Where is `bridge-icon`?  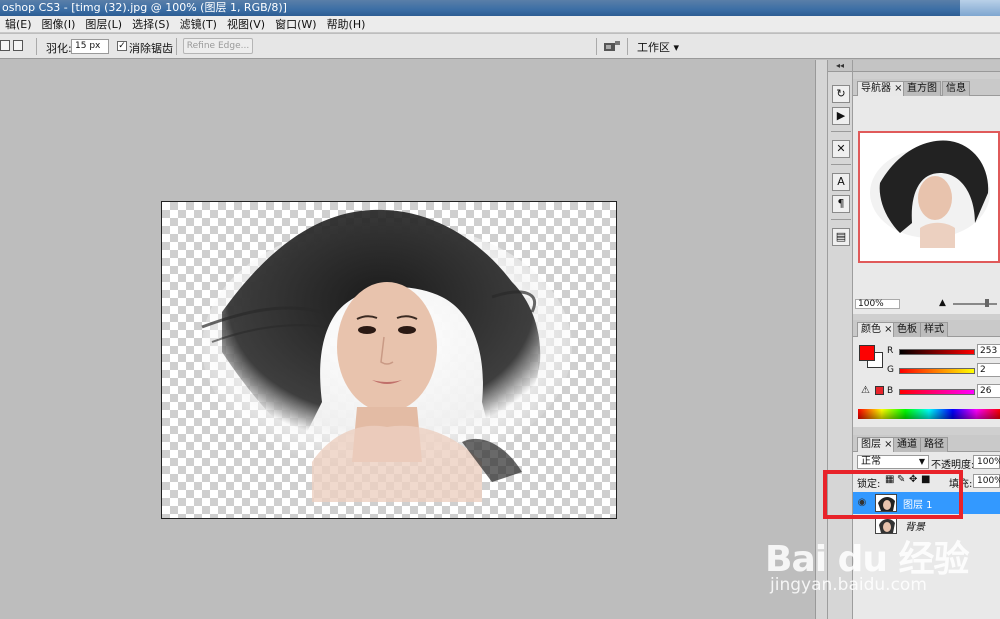
bridge-icon is located at coordinates (612, 46).